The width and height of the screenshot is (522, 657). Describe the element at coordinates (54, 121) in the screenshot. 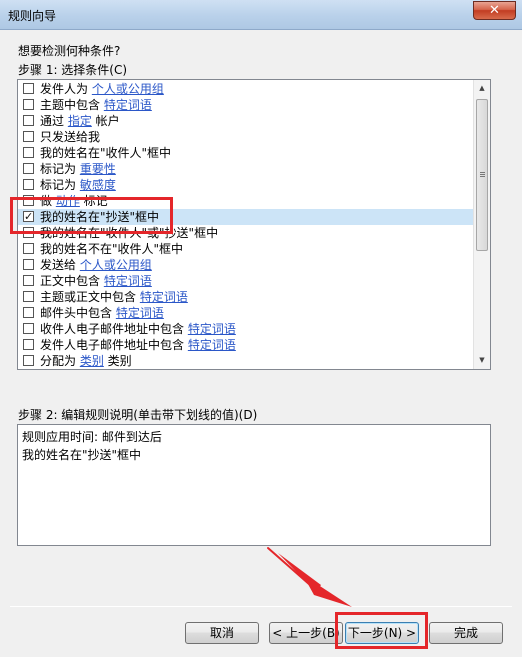

I see `condition-text: 通过` at that location.